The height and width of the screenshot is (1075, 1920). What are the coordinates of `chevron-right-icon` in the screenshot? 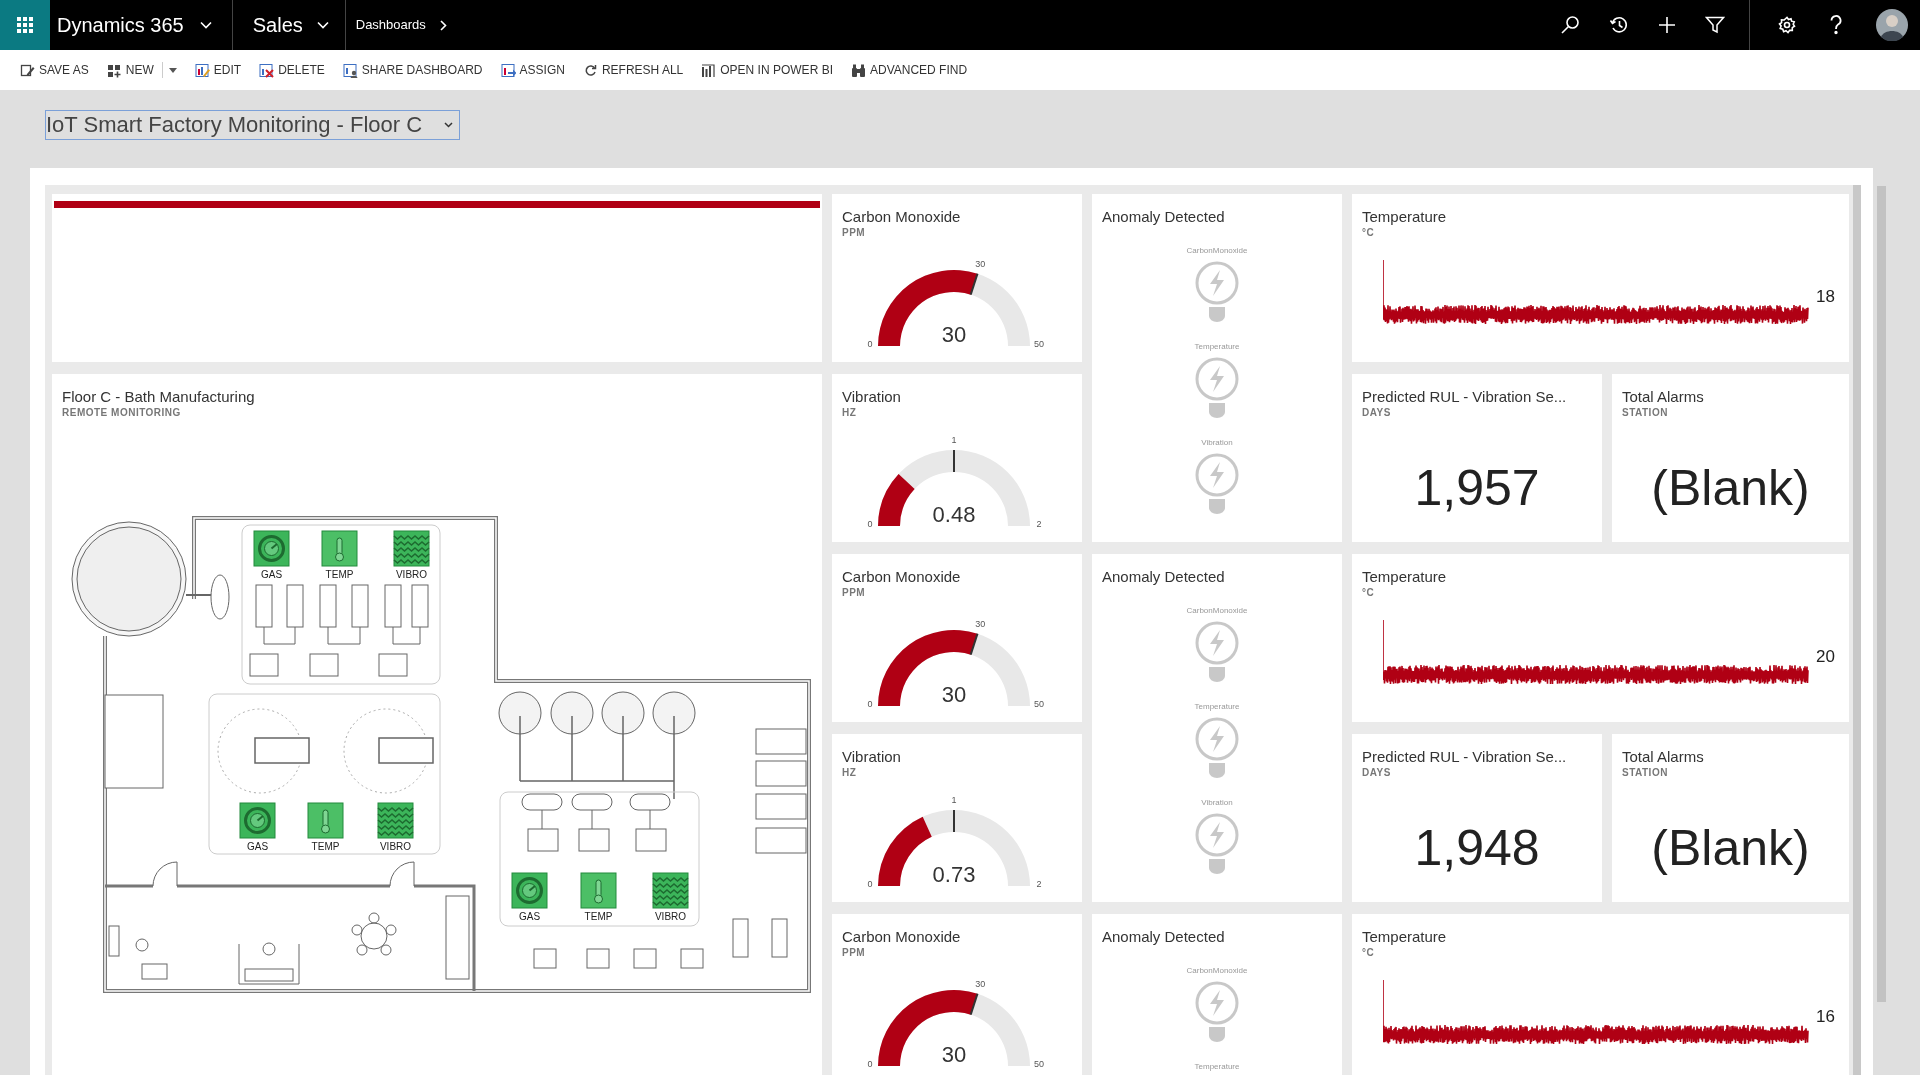 It's located at (443, 25).